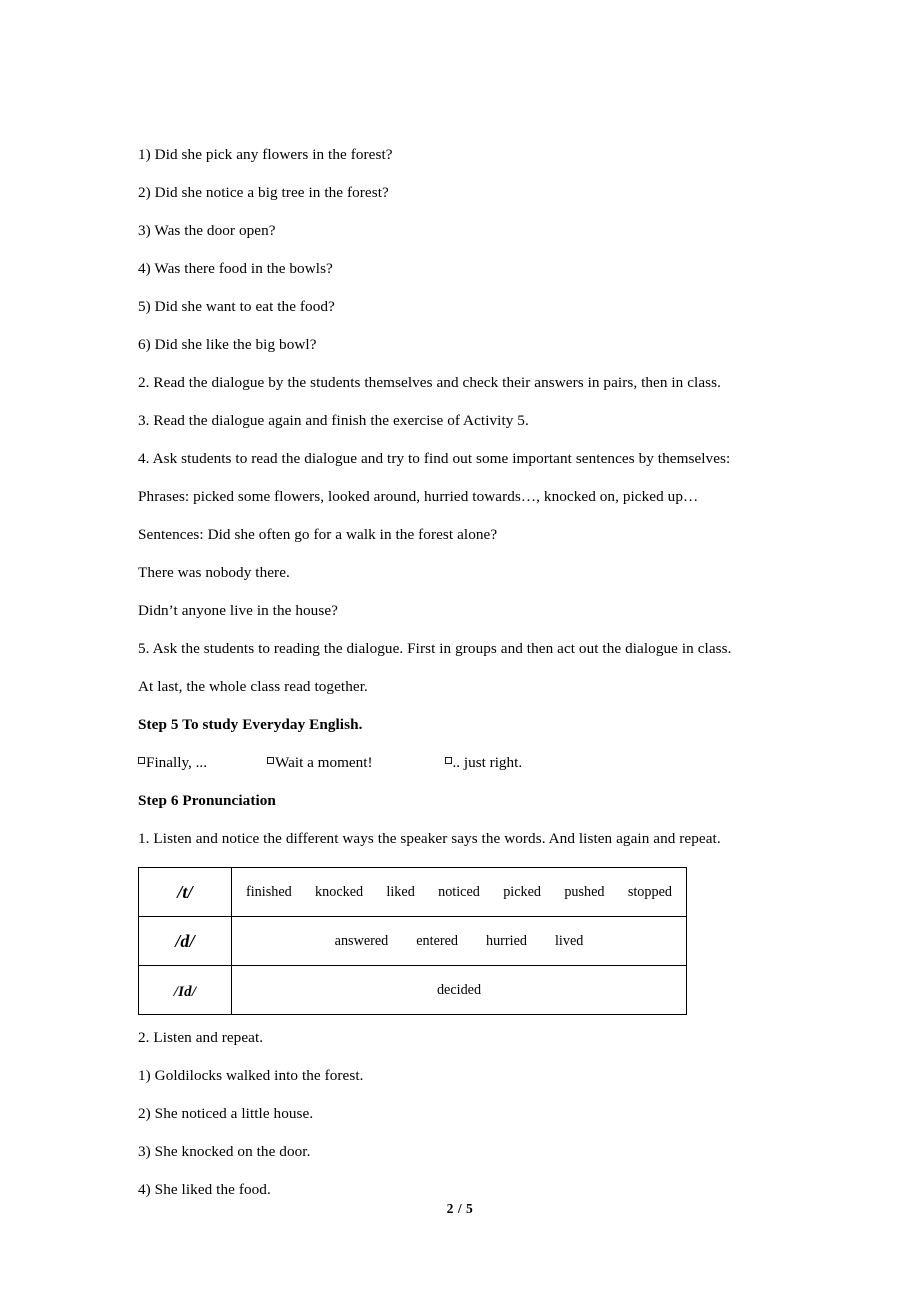  I want to click on phonetic-symbol: /Id/, so click(185, 990).